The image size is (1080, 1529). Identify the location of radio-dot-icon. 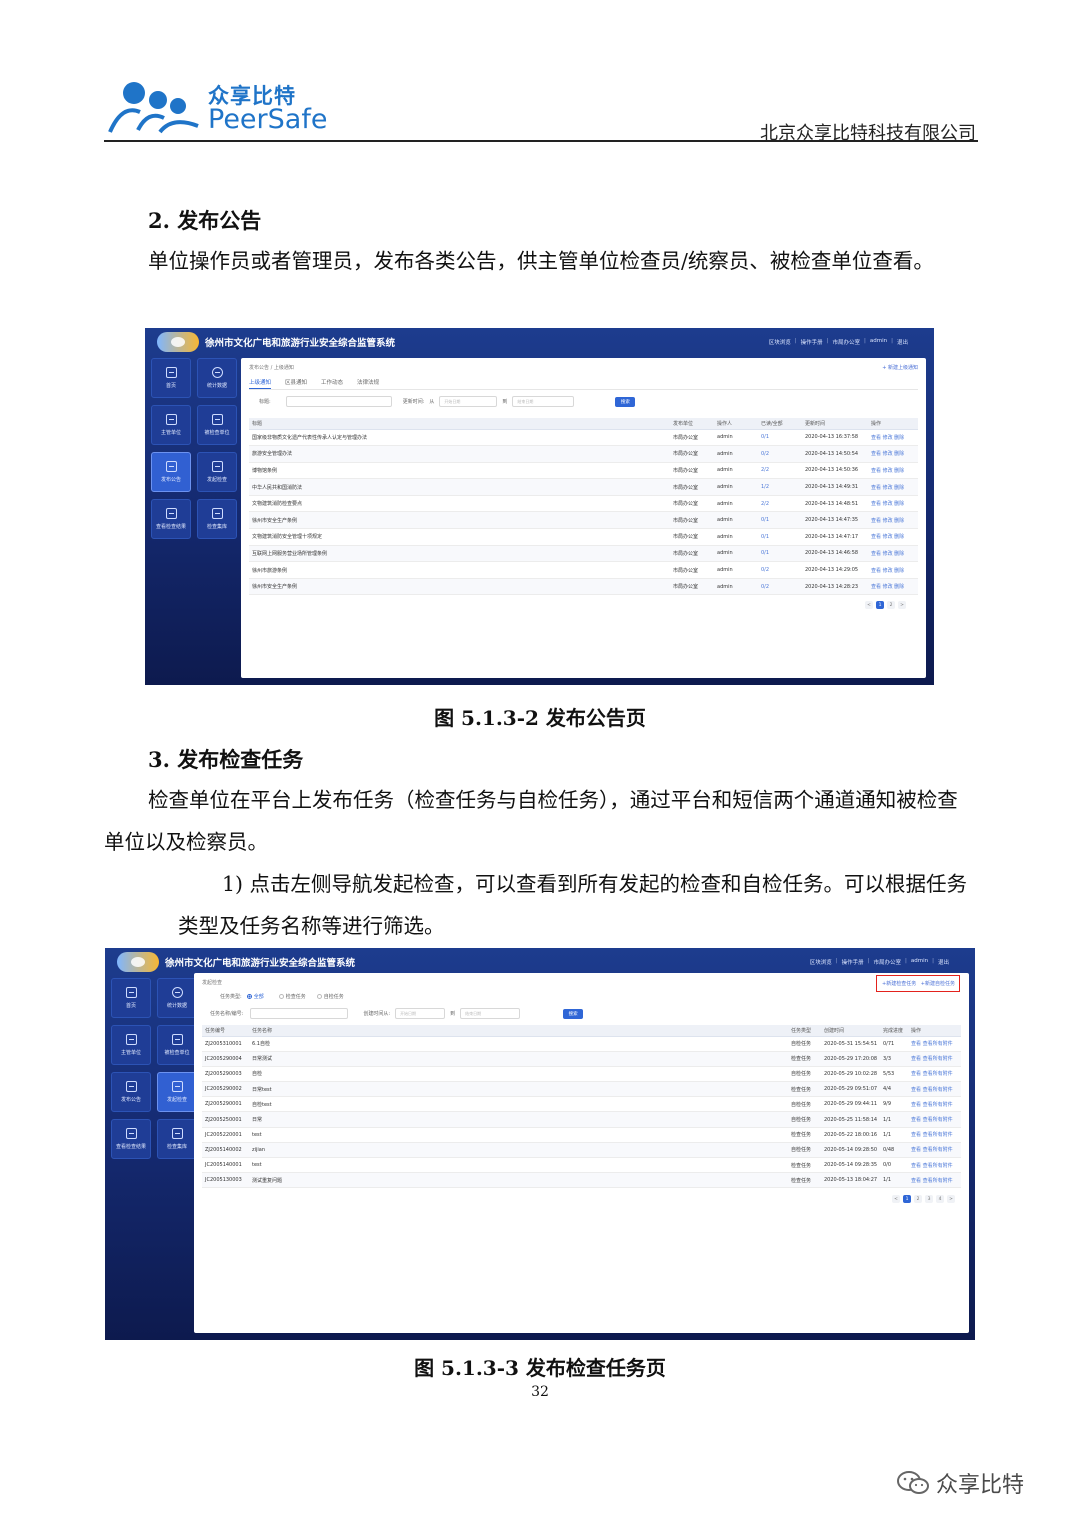
(249, 996).